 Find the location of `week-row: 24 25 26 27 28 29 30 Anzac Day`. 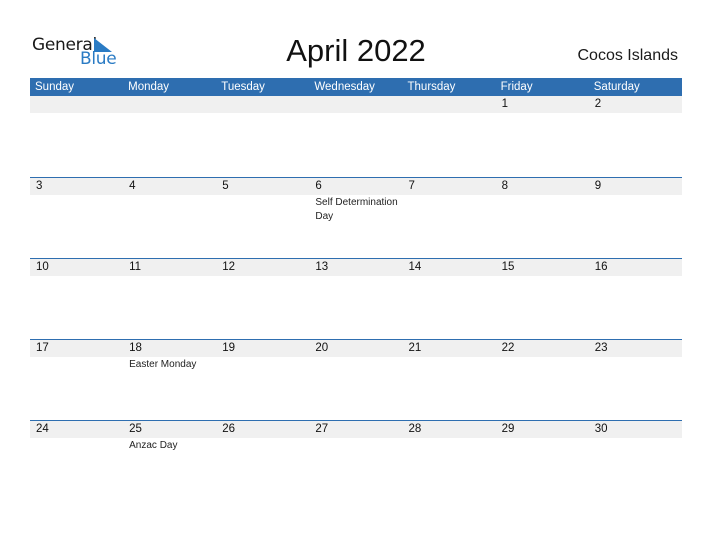

week-row: 24 25 26 27 28 29 30 Anzac Day is located at coordinates (356, 460).